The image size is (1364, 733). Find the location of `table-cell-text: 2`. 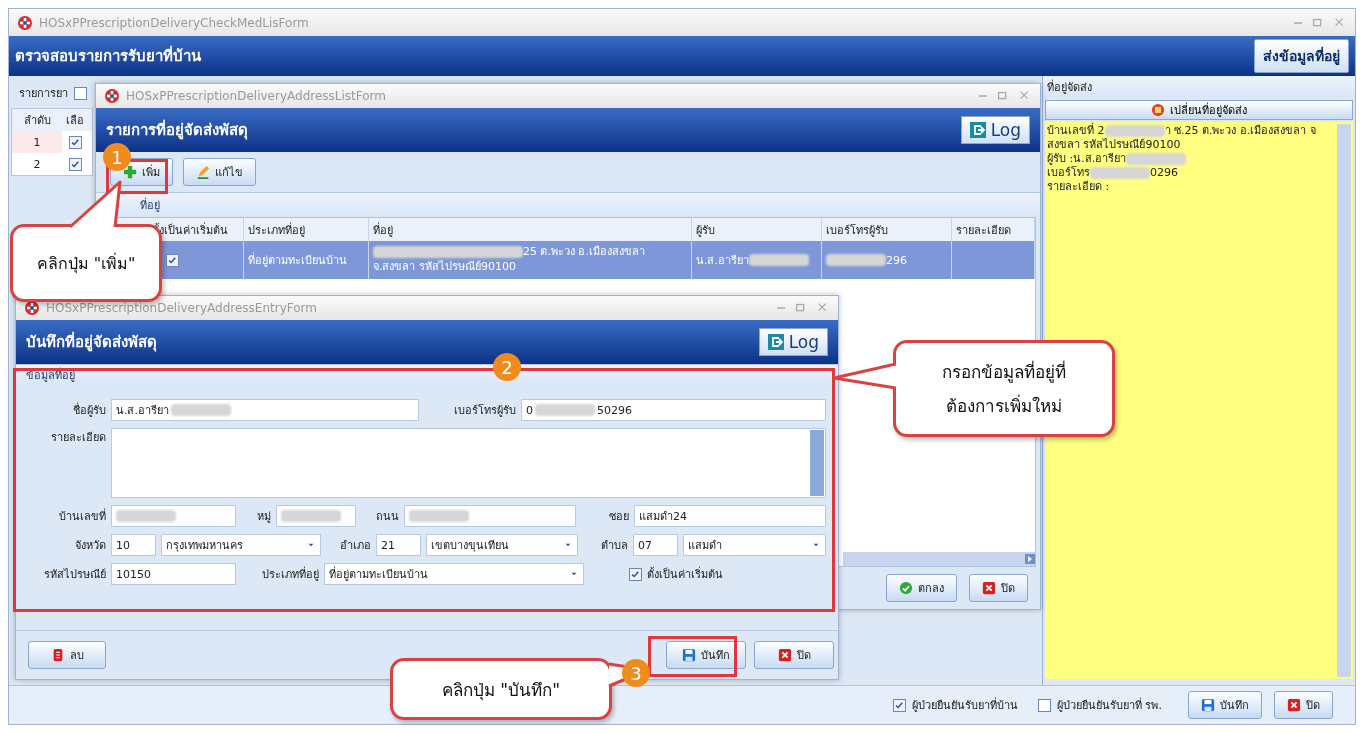

table-cell-text: 2 is located at coordinates (37, 164).